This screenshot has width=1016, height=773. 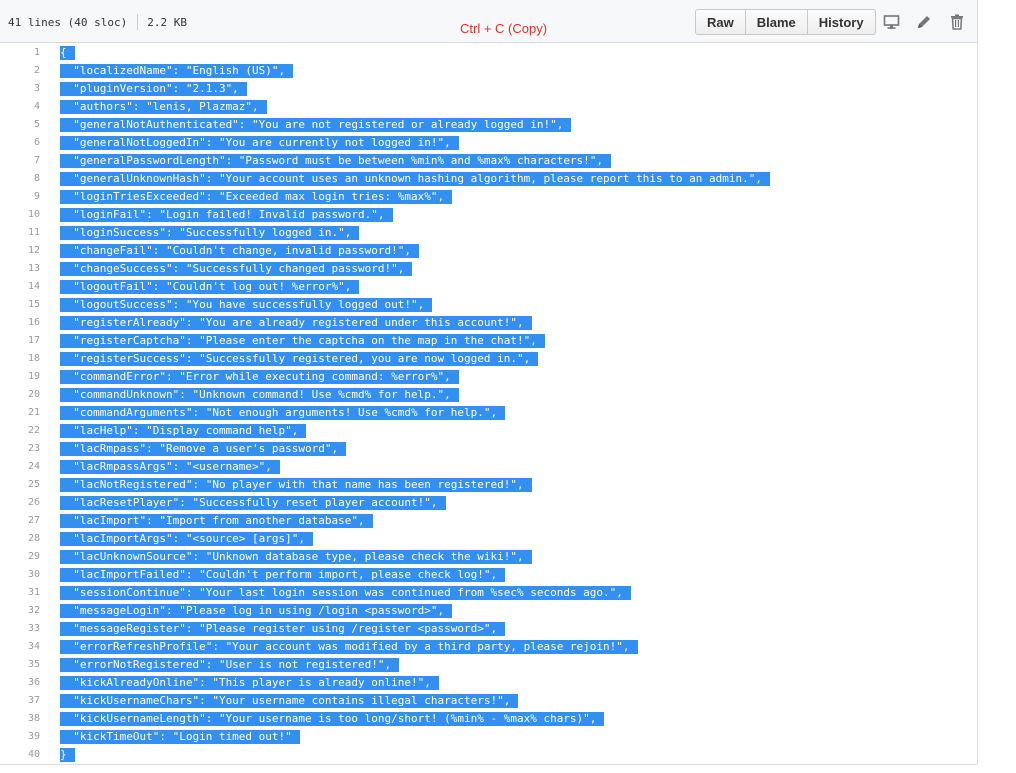 What do you see at coordinates (20, 557) in the screenshot?
I see `line-number: 29` at bounding box center [20, 557].